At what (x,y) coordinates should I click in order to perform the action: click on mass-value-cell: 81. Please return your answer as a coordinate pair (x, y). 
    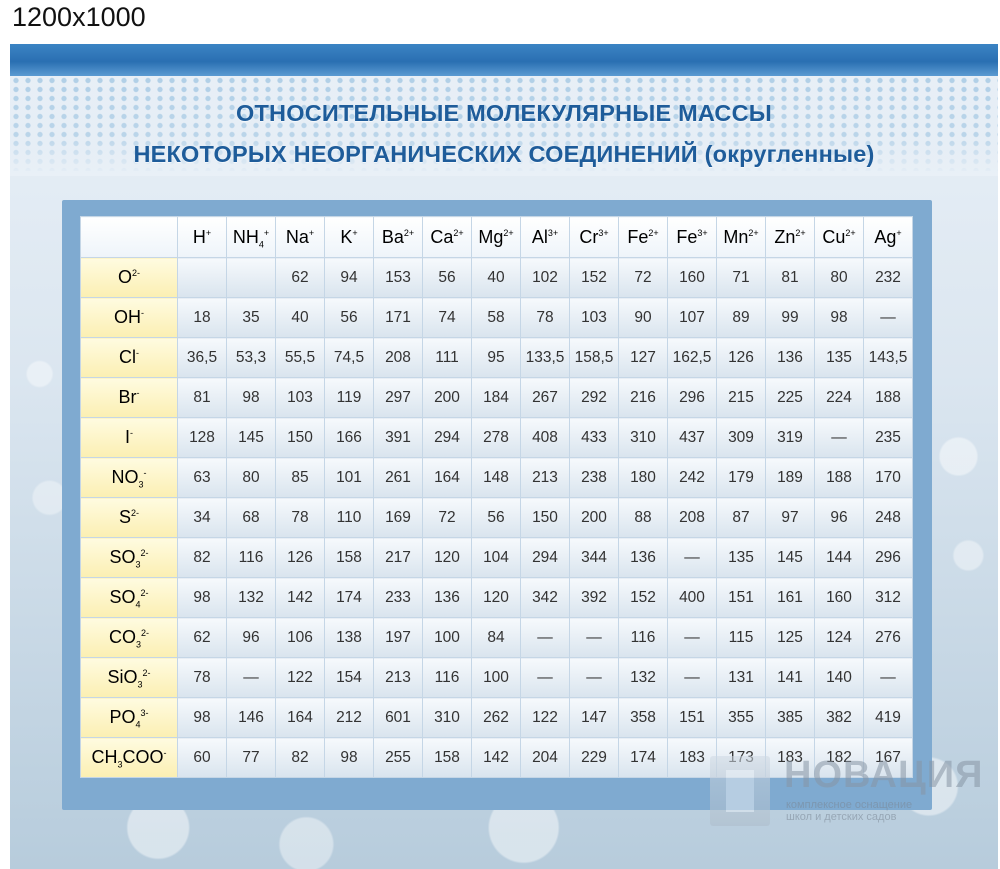
    Looking at the image, I should click on (202, 397).